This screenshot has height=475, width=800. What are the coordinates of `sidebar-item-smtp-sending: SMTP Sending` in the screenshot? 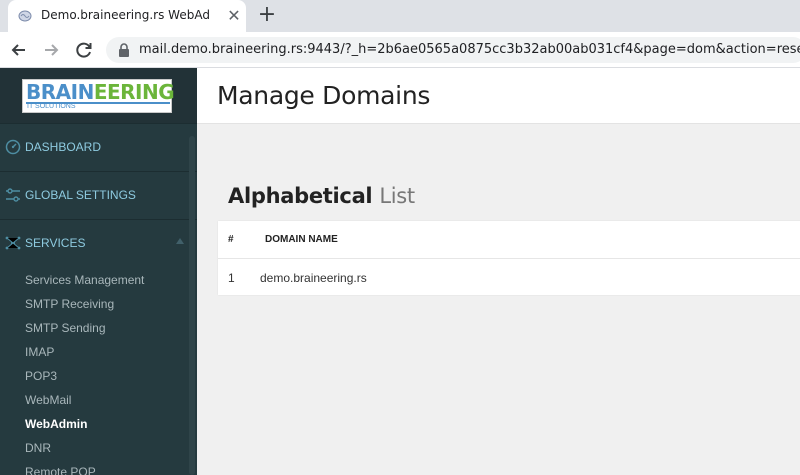 It's located at (65, 328).